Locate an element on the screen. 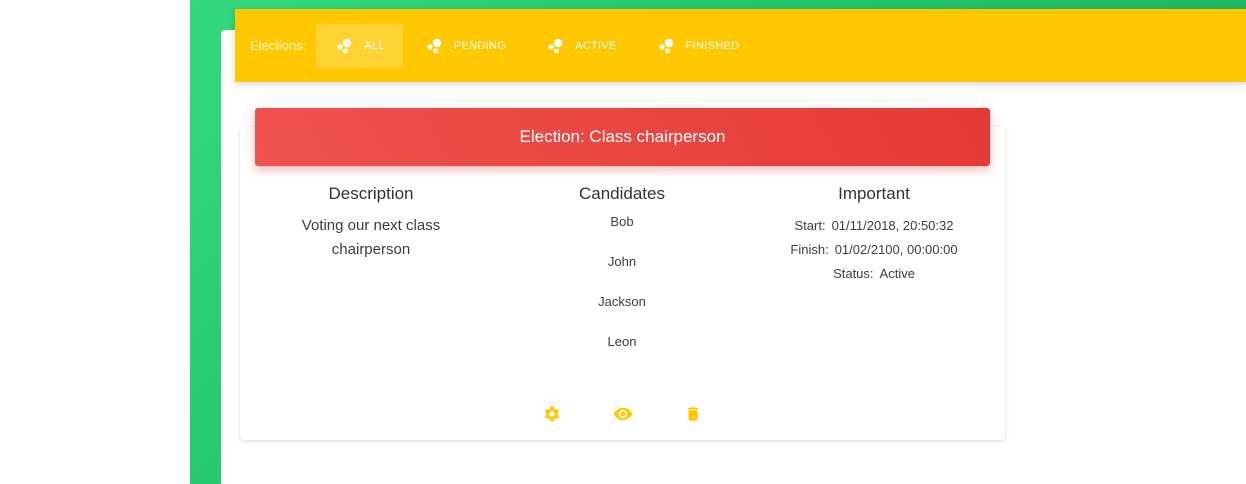 This screenshot has width=1246, height=484. settings-button is located at coordinates (552, 414).